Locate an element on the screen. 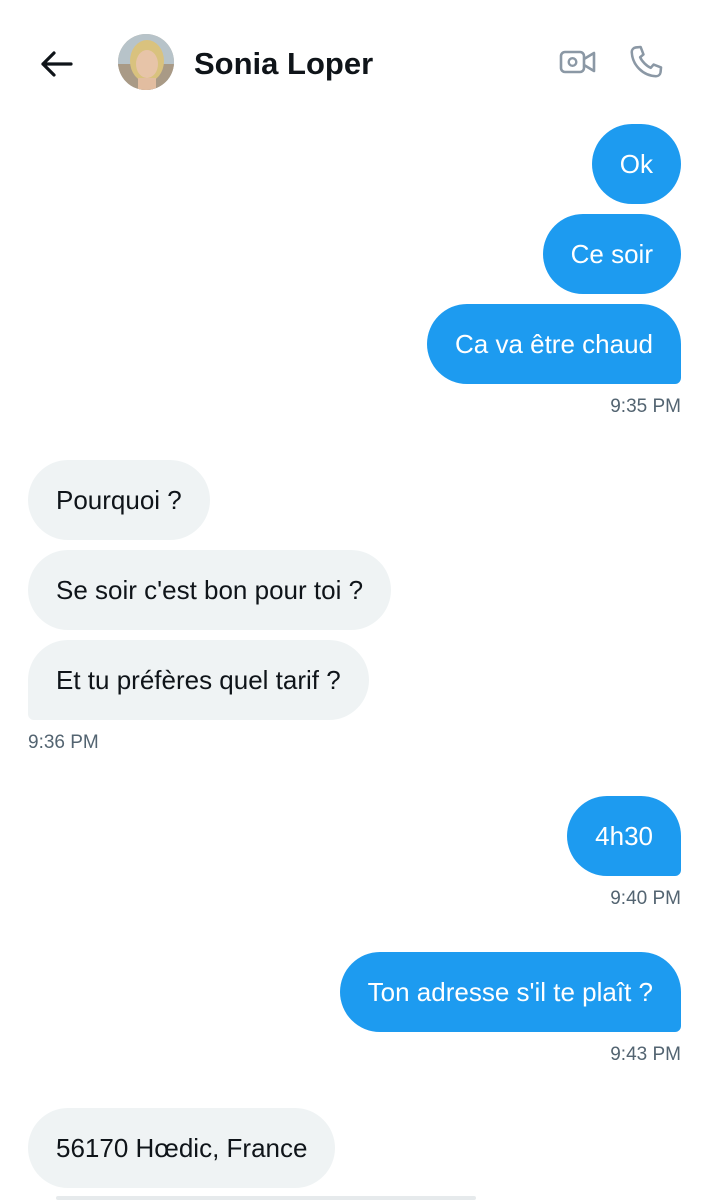 The height and width of the screenshot is (1200, 709). message-bubble-outgoing: Ton adresse s'il te plaît ? is located at coordinates (510, 992).